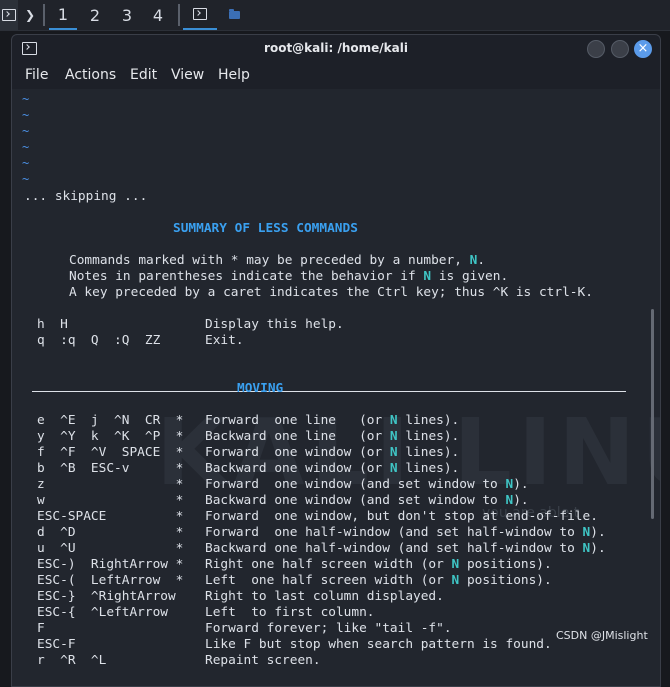 The width and height of the screenshot is (670, 687). I want to click on command-keys: b ^B ESC-v *, so click(110, 468).